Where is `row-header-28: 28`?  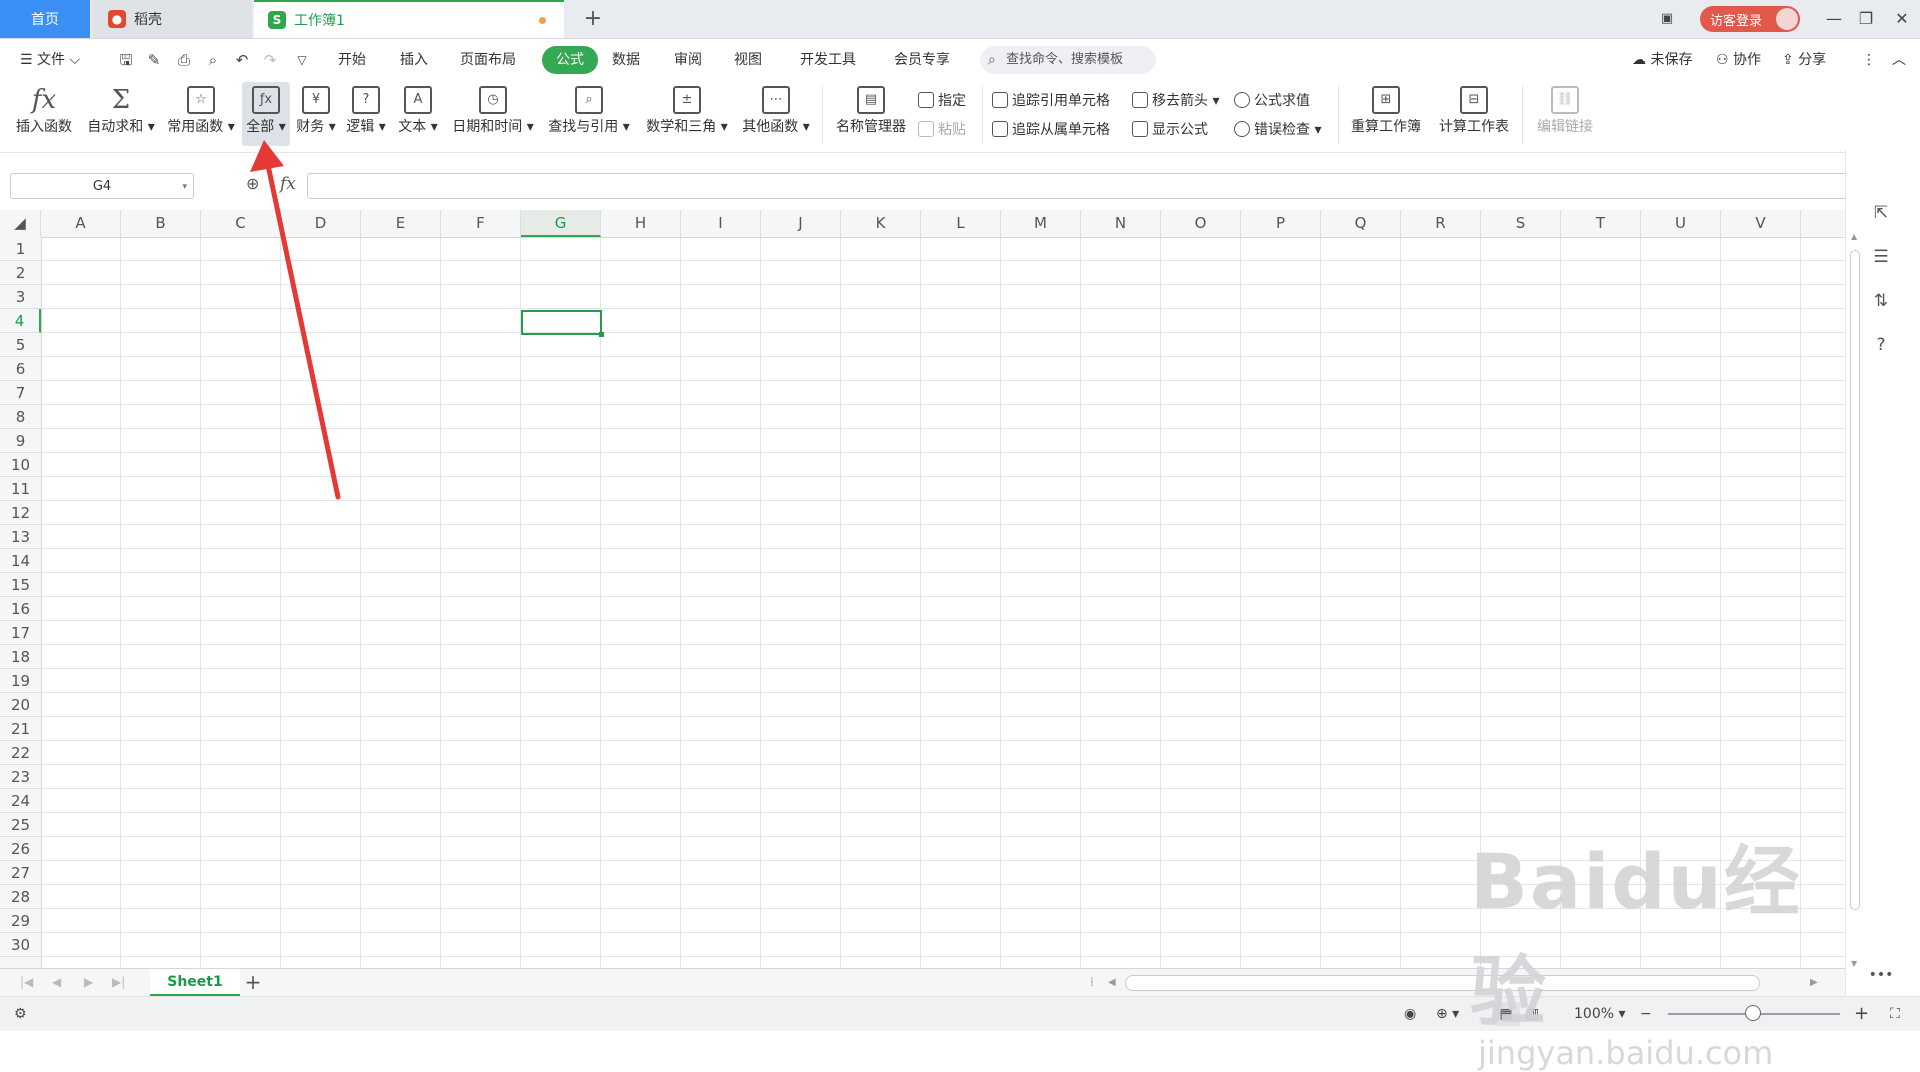
row-header-28: 28 is located at coordinates (20, 897).